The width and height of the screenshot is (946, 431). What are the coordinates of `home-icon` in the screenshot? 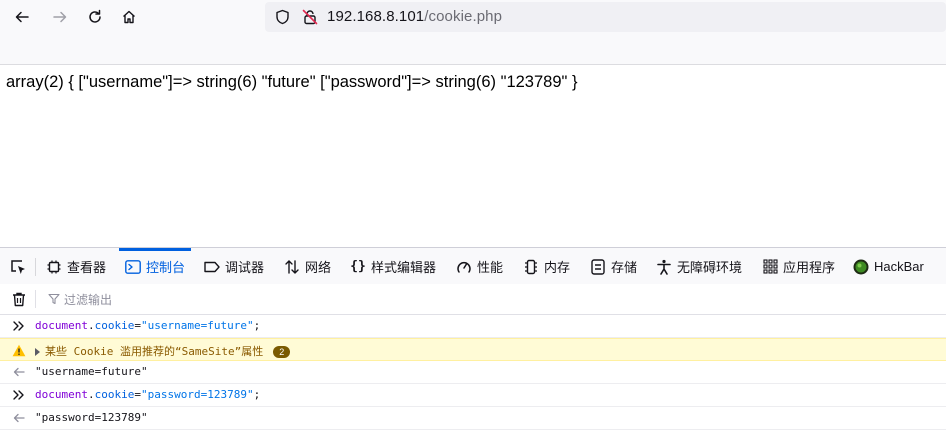 It's located at (129, 17).